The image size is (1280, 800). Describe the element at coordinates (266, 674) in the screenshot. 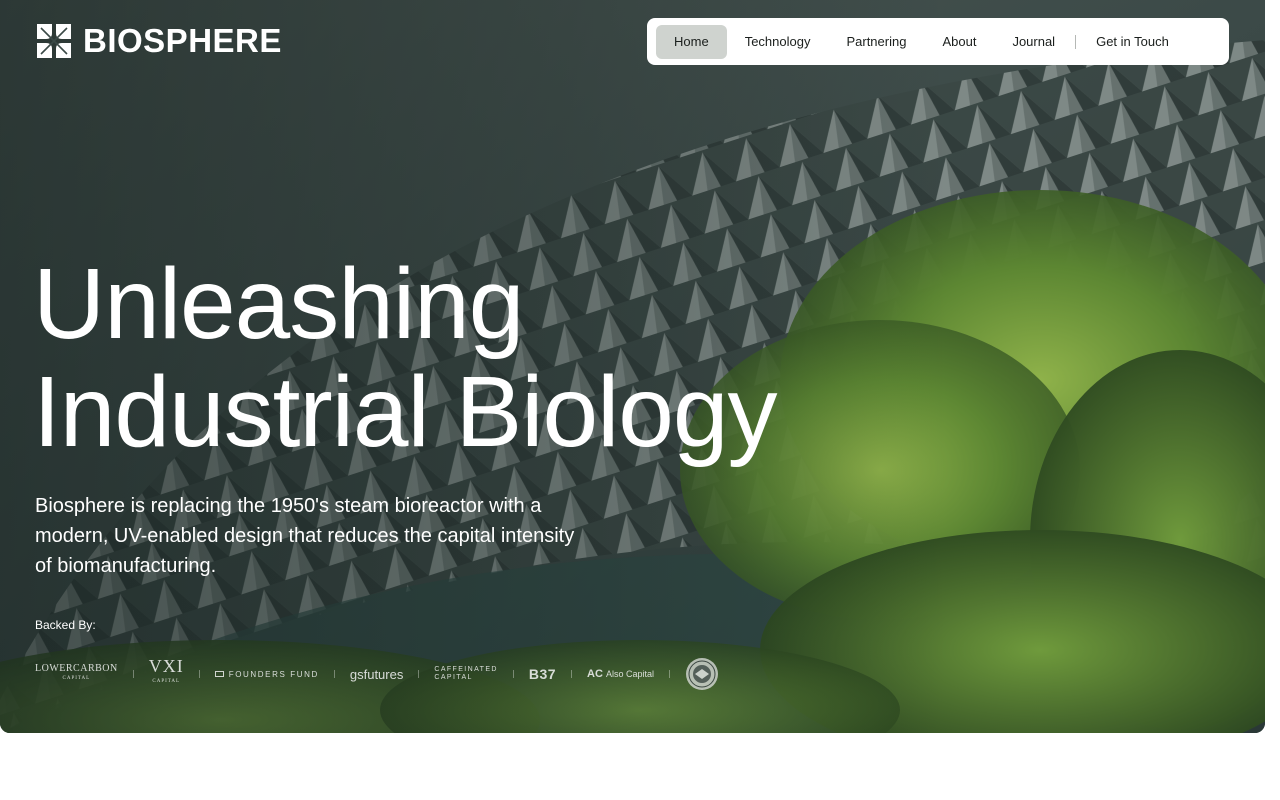

I see `backer-founders-fund-logo: FOUNDERS FUND` at that location.